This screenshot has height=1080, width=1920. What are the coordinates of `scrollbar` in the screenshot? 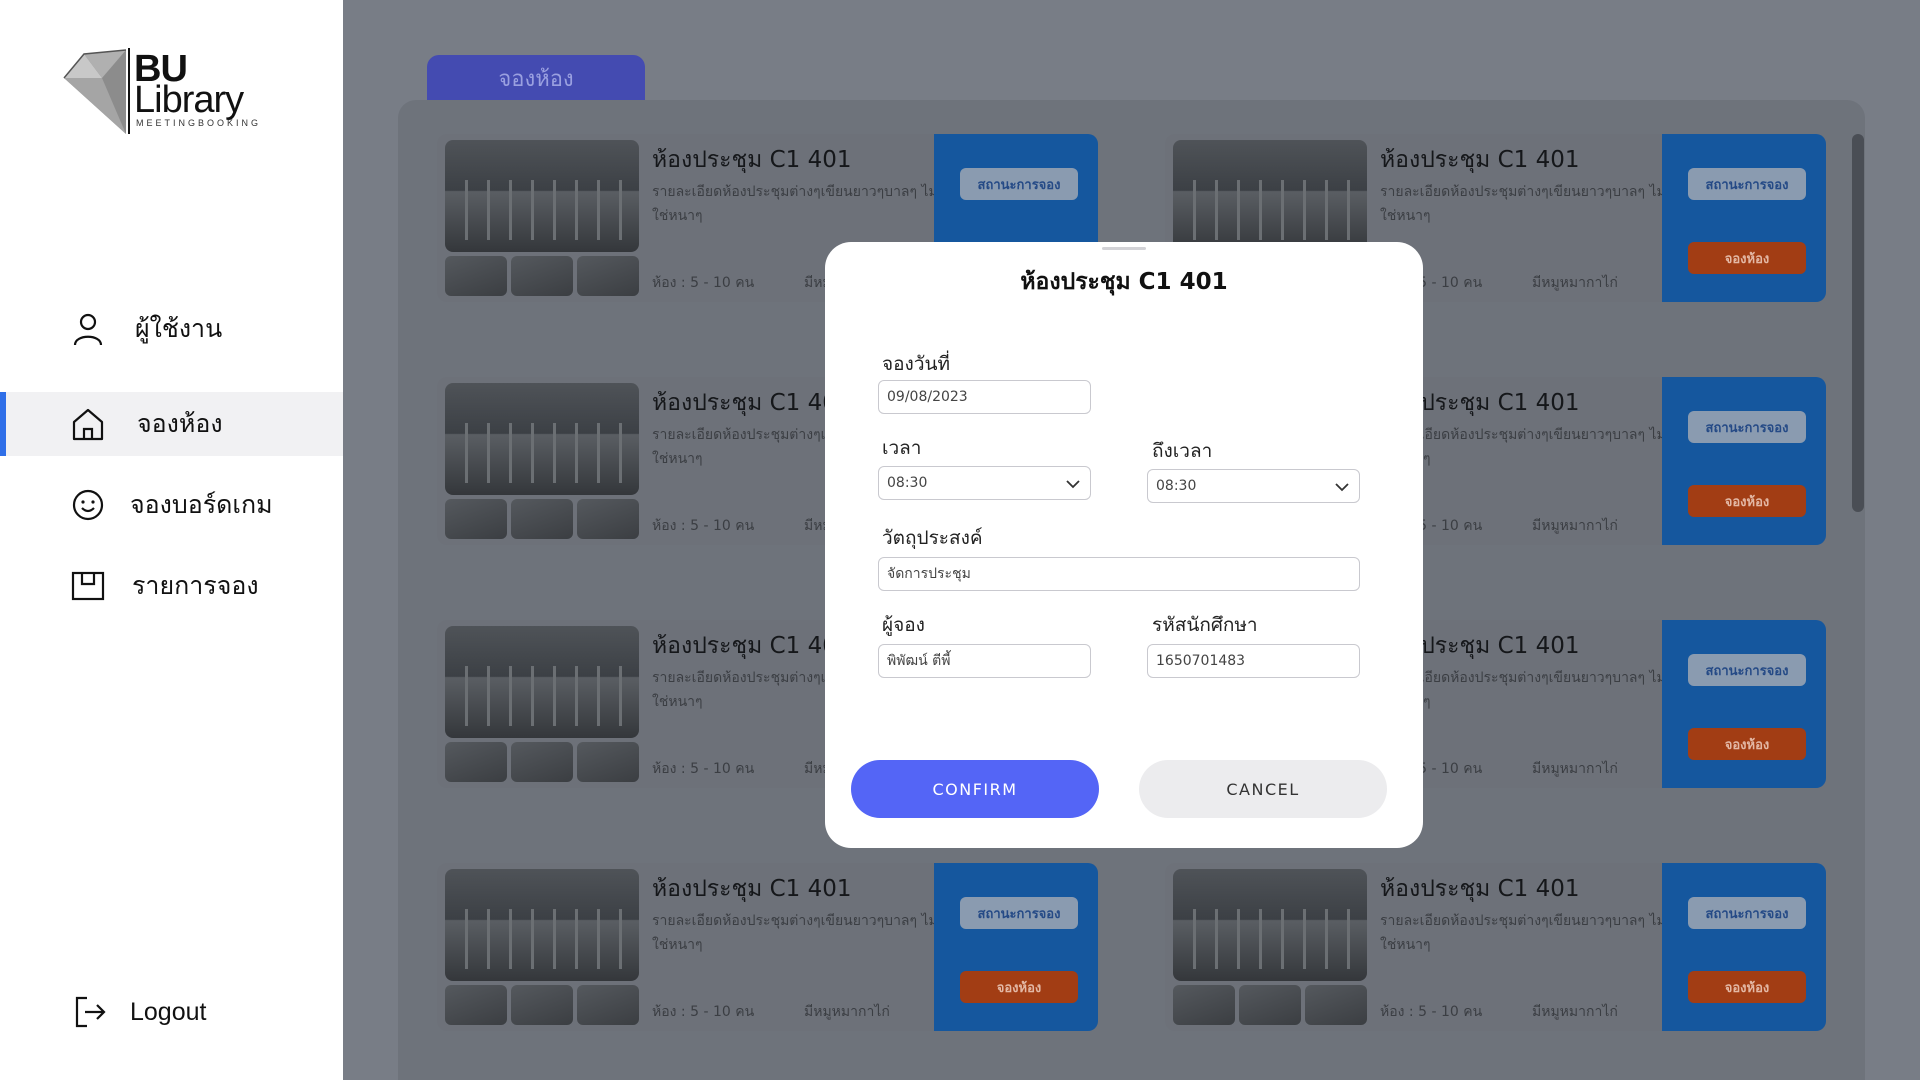 It's located at (1858, 323).